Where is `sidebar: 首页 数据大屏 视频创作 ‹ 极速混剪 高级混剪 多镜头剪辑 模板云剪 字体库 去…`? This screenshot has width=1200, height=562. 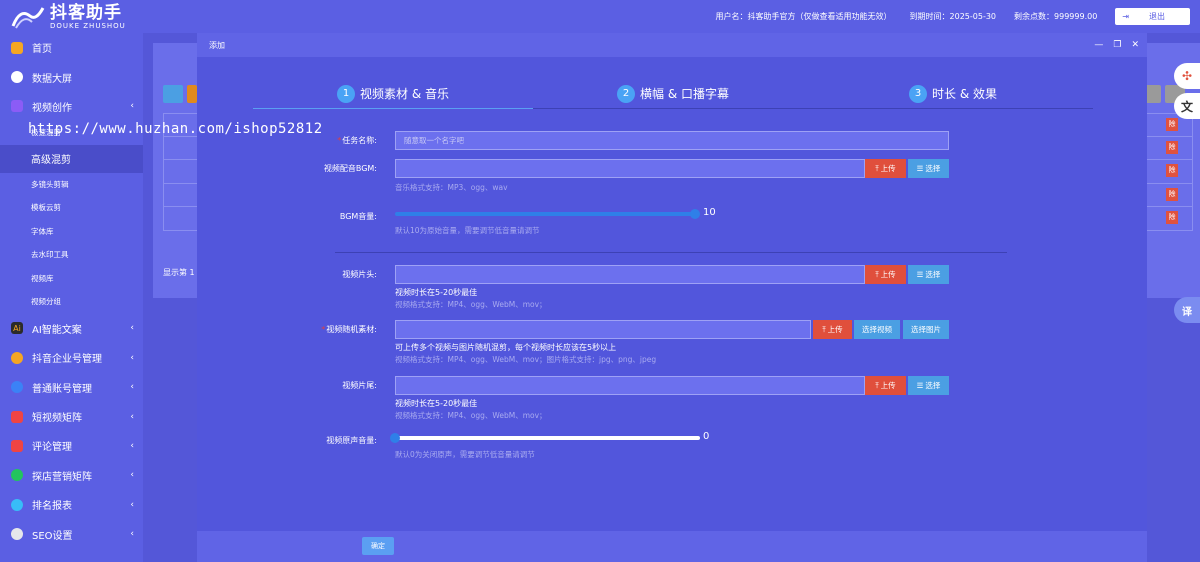
sidebar: 首页 数据大屏 视频创作 ‹ 极速混剪 高级混剪 多镜头剪辑 模板云剪 字体库 去… is located at coordinates (71, 297).